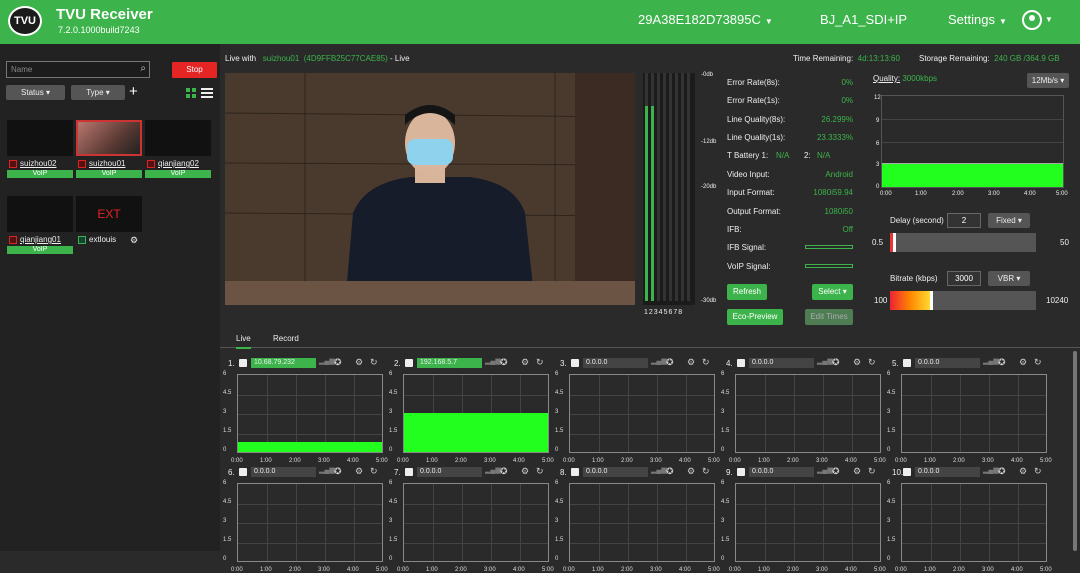  What do you see at coordinates (829, 317) in the screenshot?
I see `edit-times-button: Edit Times` at bounding box center [829, 317].